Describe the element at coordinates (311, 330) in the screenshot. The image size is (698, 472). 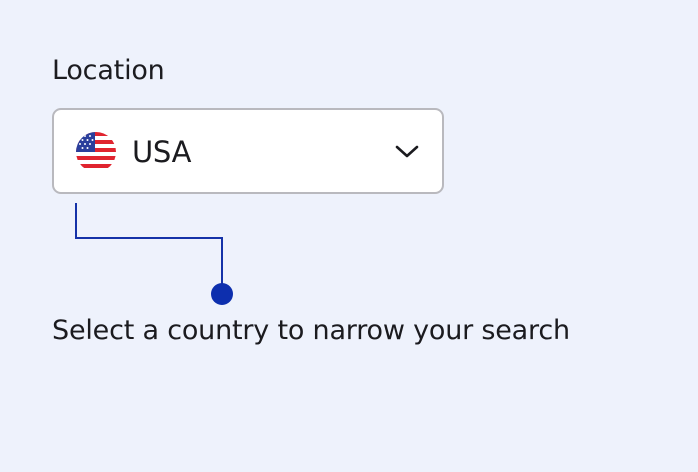
I see `helper-text: Select a country to narrow your search` at that location.